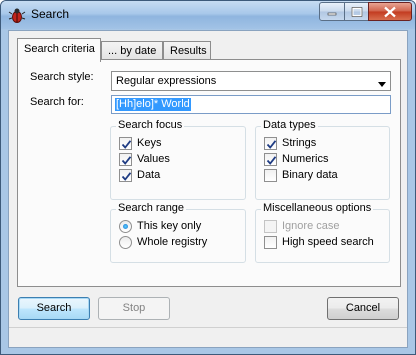 The image size is (416, 355). Describe the element at coordinates (57, 102) in the screenshot. I see `search-for-label: Search for:` at that location.